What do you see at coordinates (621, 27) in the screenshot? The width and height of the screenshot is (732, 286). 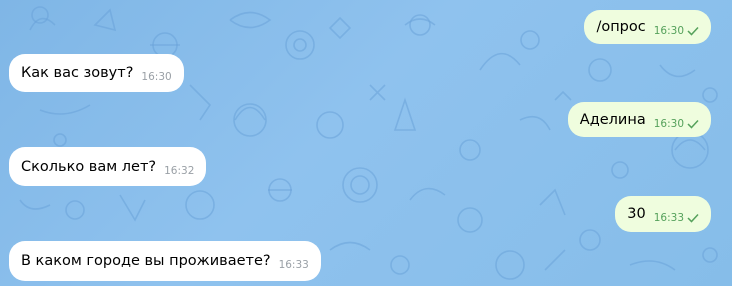 I see `message-text: /опрос` at bounding box center [621, 27].